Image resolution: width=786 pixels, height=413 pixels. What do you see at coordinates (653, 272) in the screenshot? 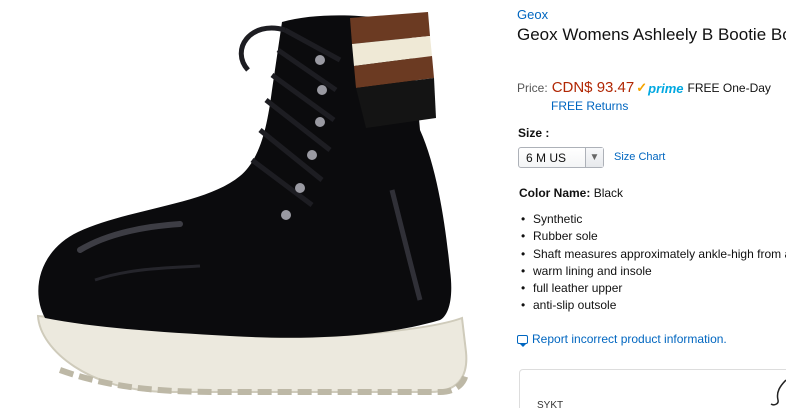
I see `feature-item: warm lining and insole` at bounding box center [653, 272].